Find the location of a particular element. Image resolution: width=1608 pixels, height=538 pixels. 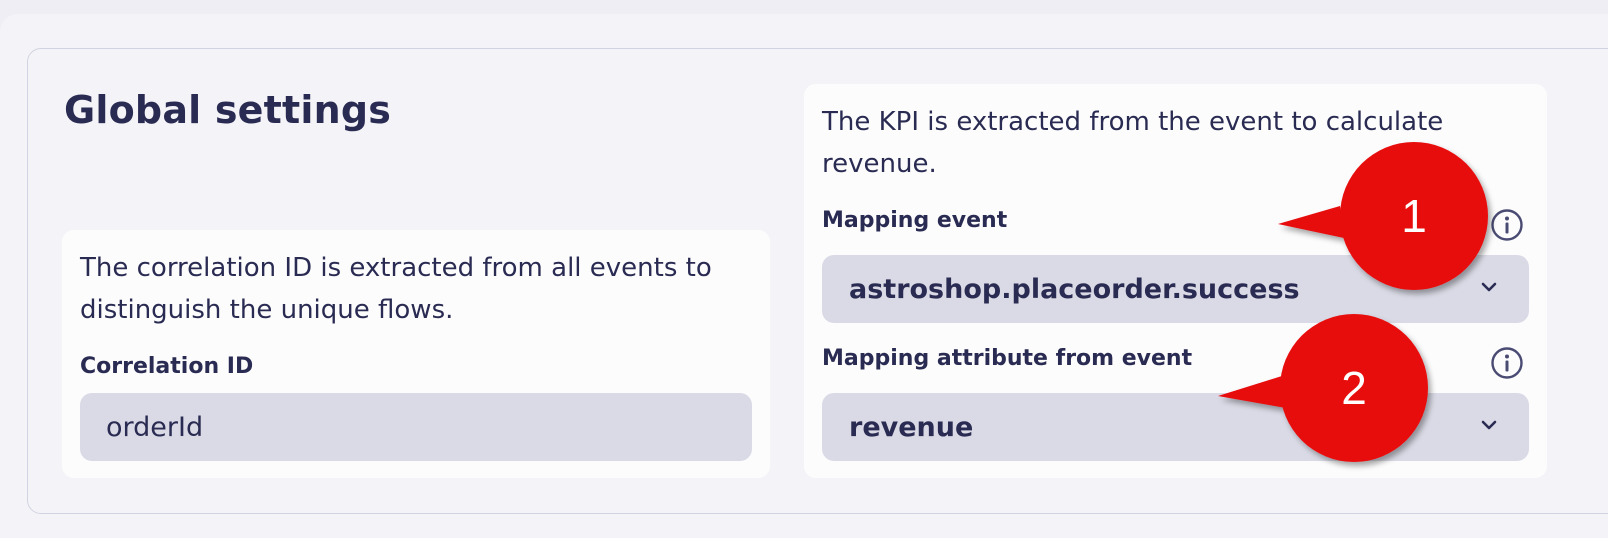

mapping-event-label: Mapping event is located at coordinates (915, 220).